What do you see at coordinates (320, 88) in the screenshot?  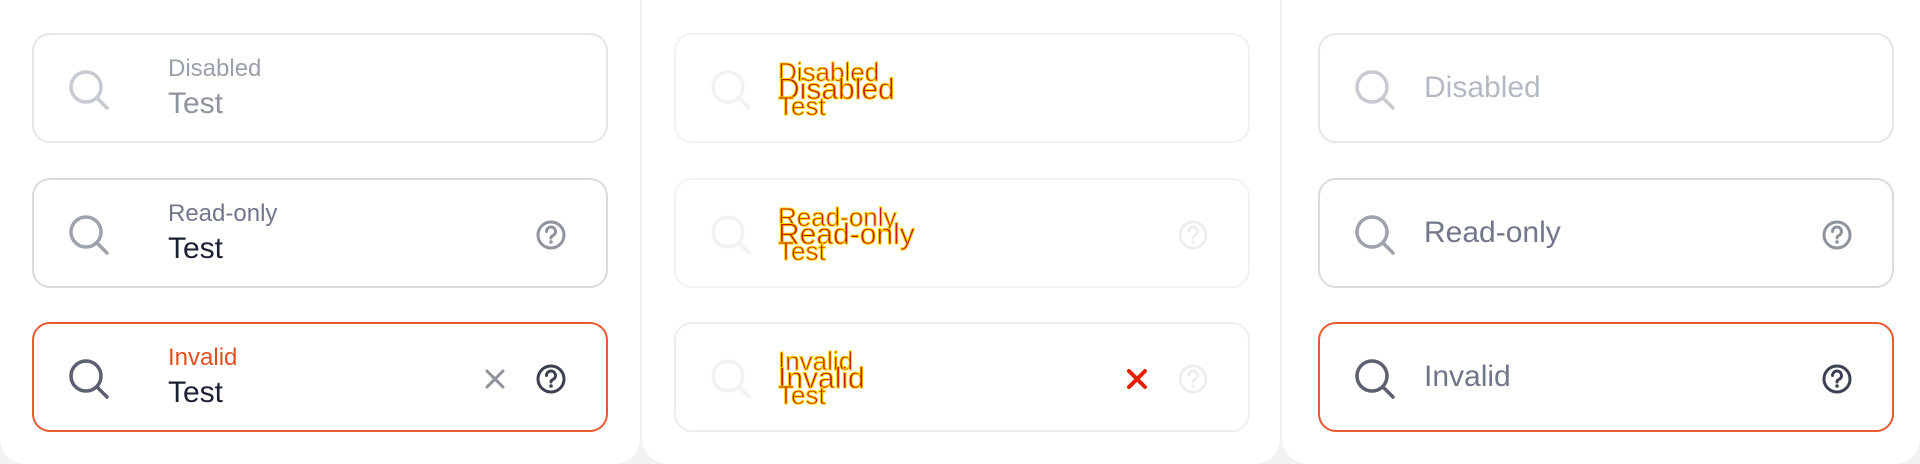 I see `disabled-field: Disabled Test` at bounding box center [320, 88].